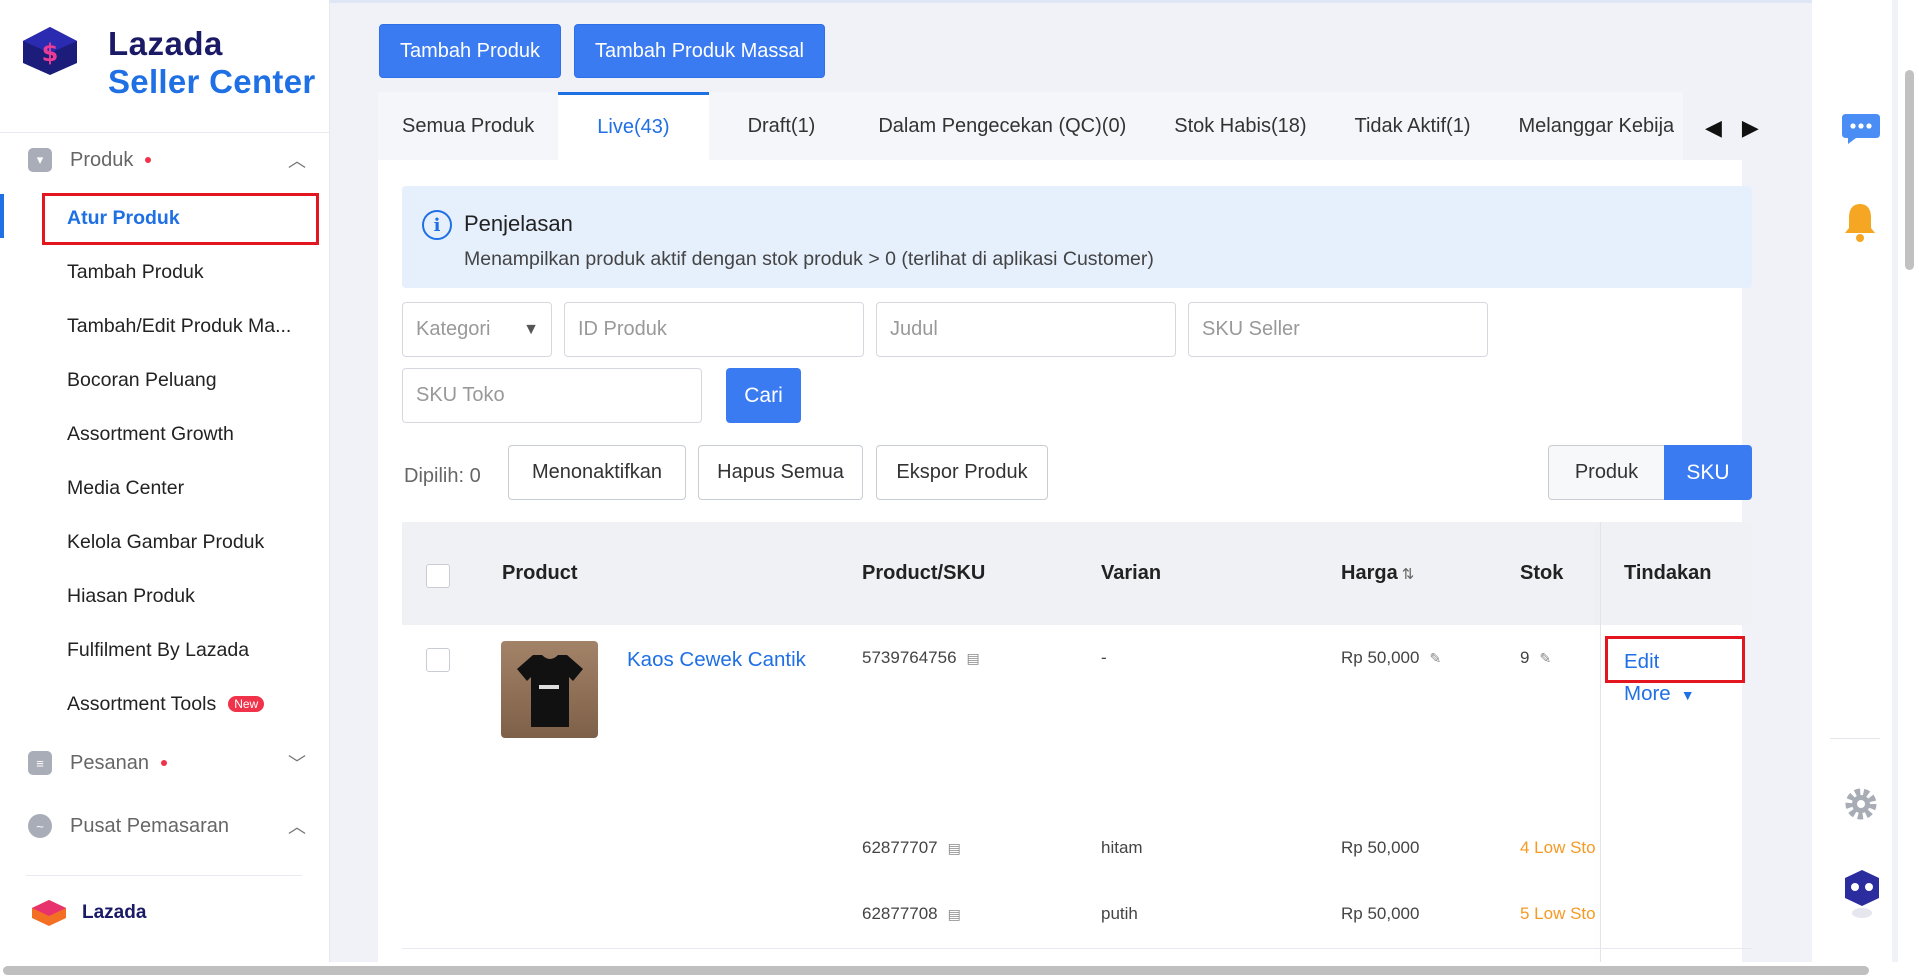  I want to click on header-harga-label: Harga, so click(1369, 573).